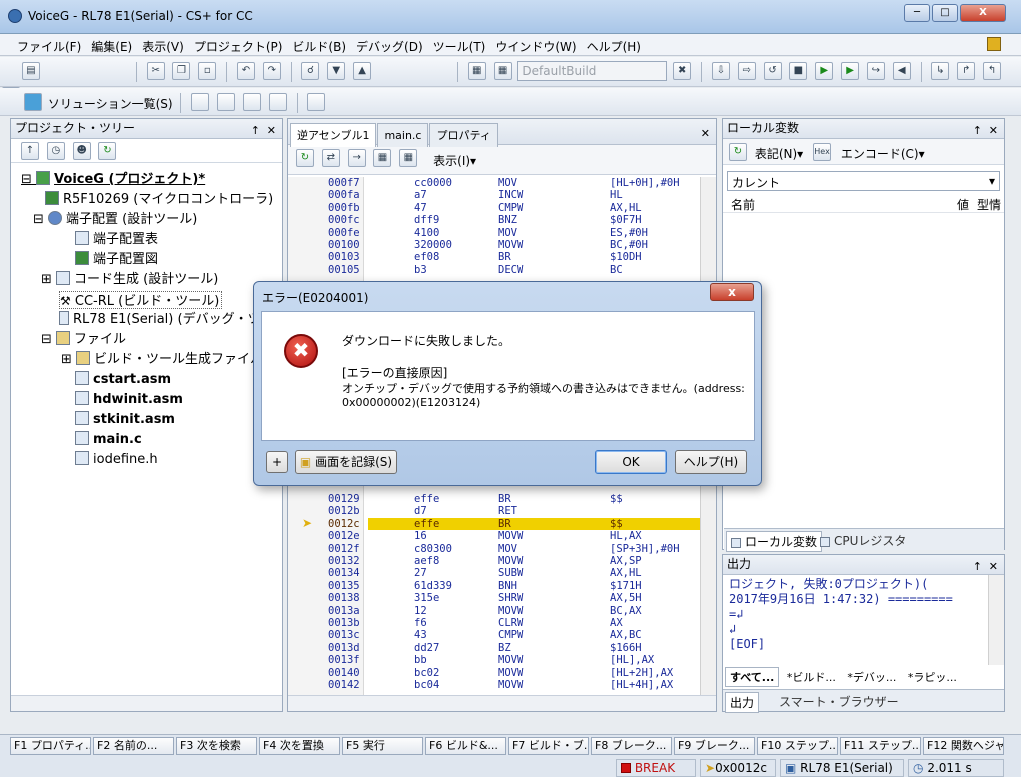 This screenshot has width=1021, height=777. Describe the element at coordinates (129, 280) in the screenshot. I see `tree-code-gen: ⊞ コード生成 (設計ツール)` at that location.